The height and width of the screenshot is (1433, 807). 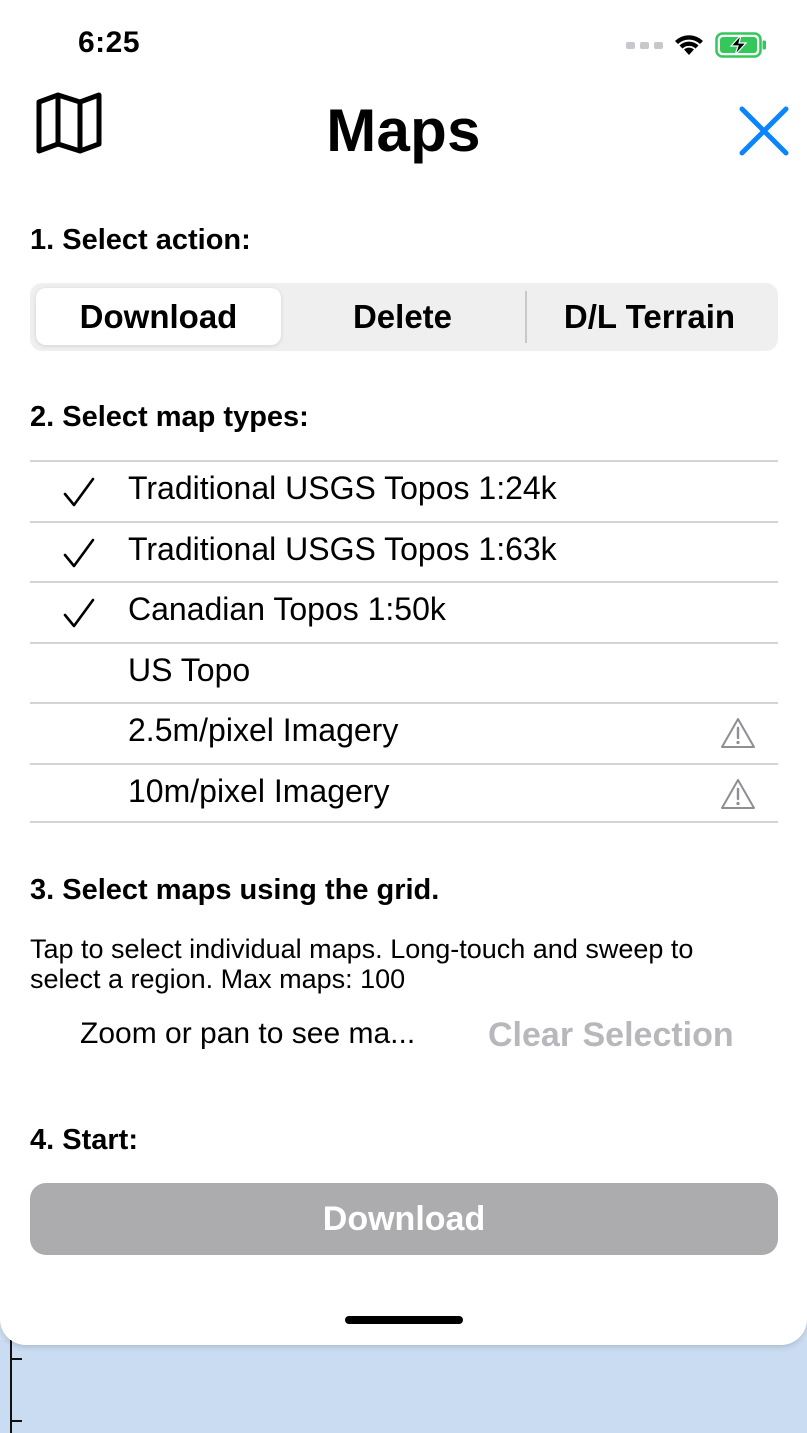 I want to click on status-time: 6:25, so click(x=109, y=42).